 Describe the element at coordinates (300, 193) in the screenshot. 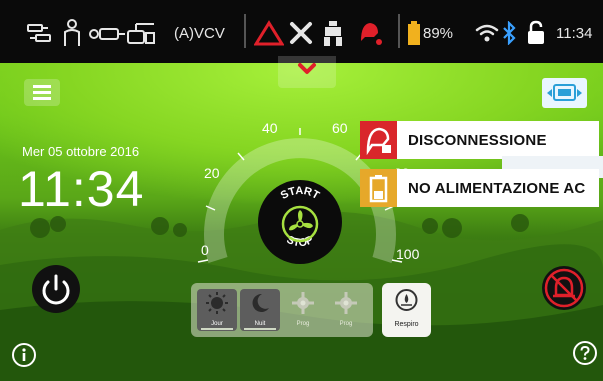

I see `start-label: START` at that location.